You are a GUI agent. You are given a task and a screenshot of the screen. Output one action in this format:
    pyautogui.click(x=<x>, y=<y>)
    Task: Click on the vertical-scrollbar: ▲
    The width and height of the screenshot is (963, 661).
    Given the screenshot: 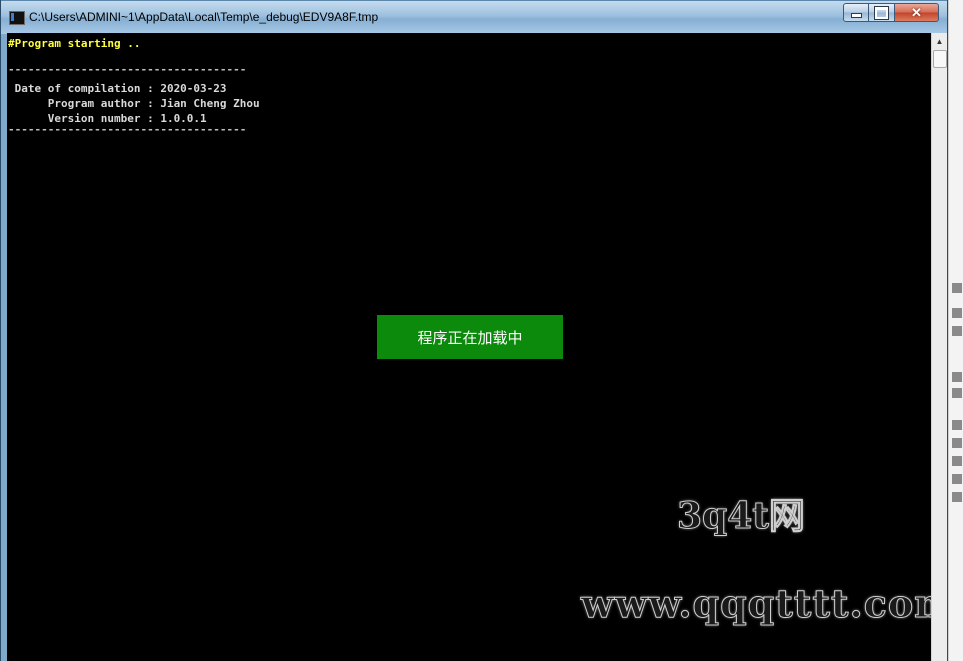 What is the action you would take?
    pyautogui.click(x=939, y=347)
    